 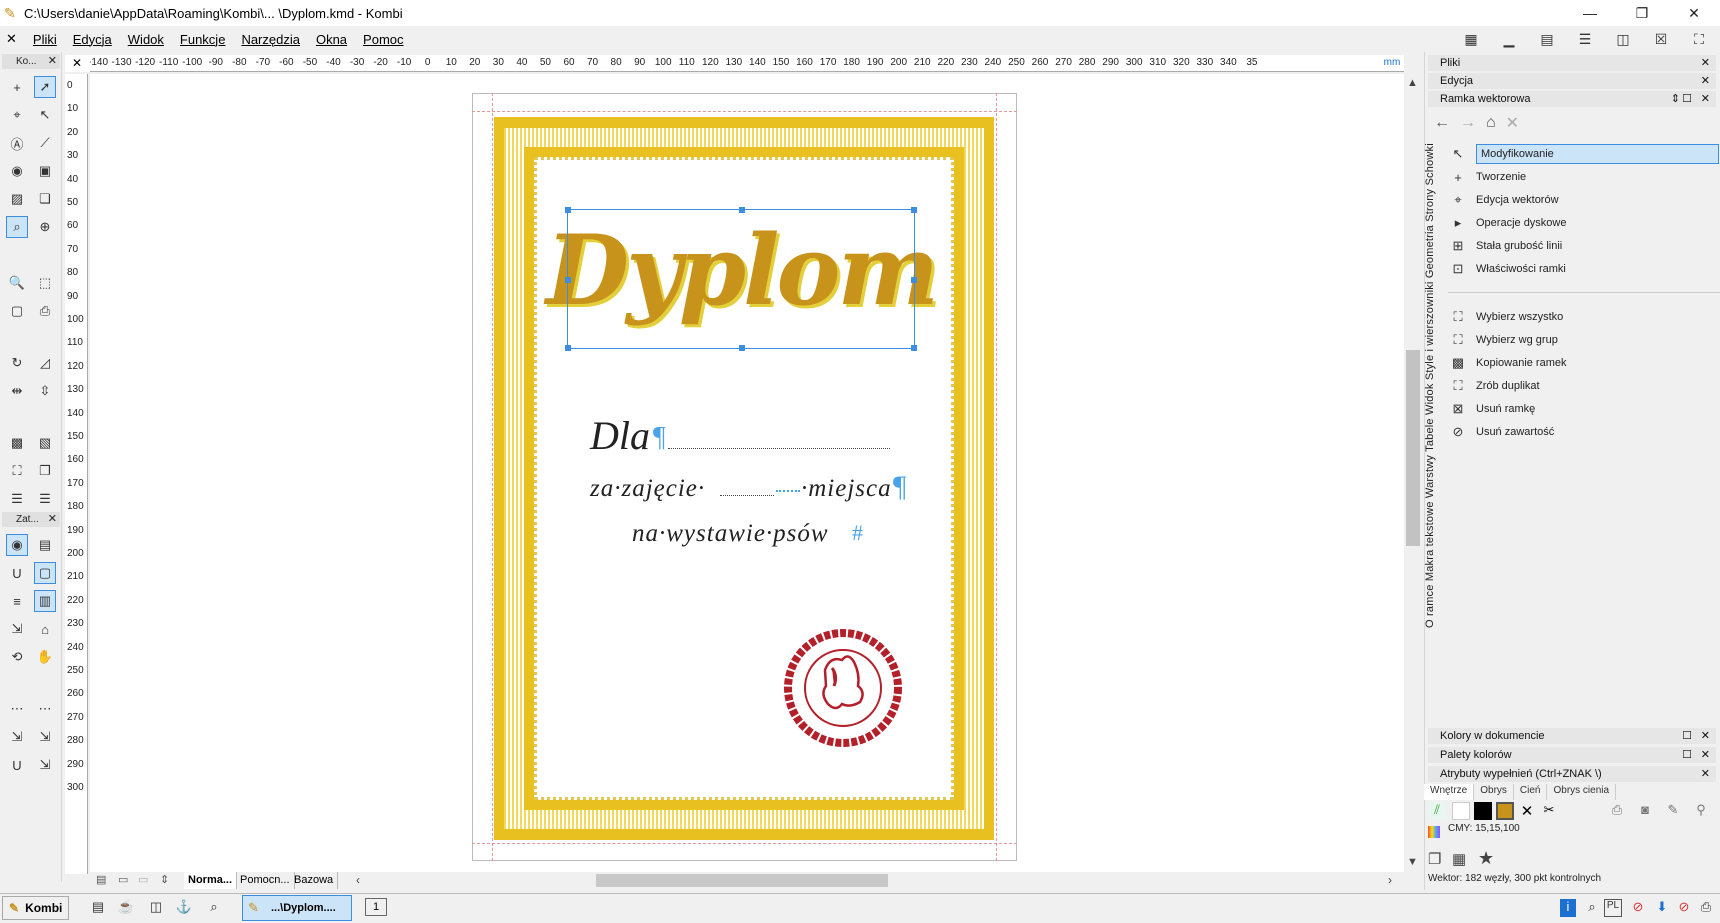 I want to click on hand-icon: ✋, so click(x=45, y=657).